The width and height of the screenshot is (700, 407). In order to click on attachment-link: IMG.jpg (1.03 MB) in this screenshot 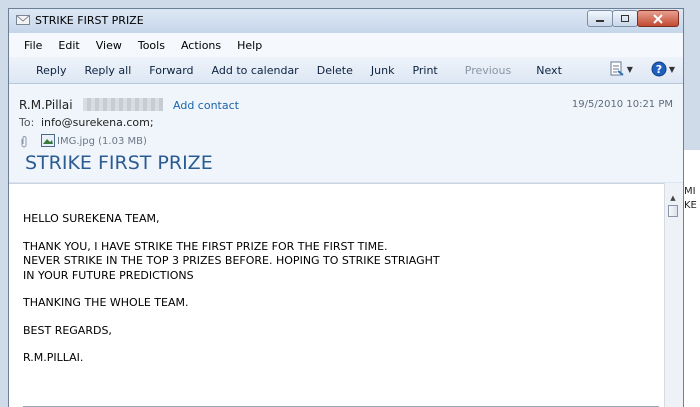, I will do `click(102, 141)`.